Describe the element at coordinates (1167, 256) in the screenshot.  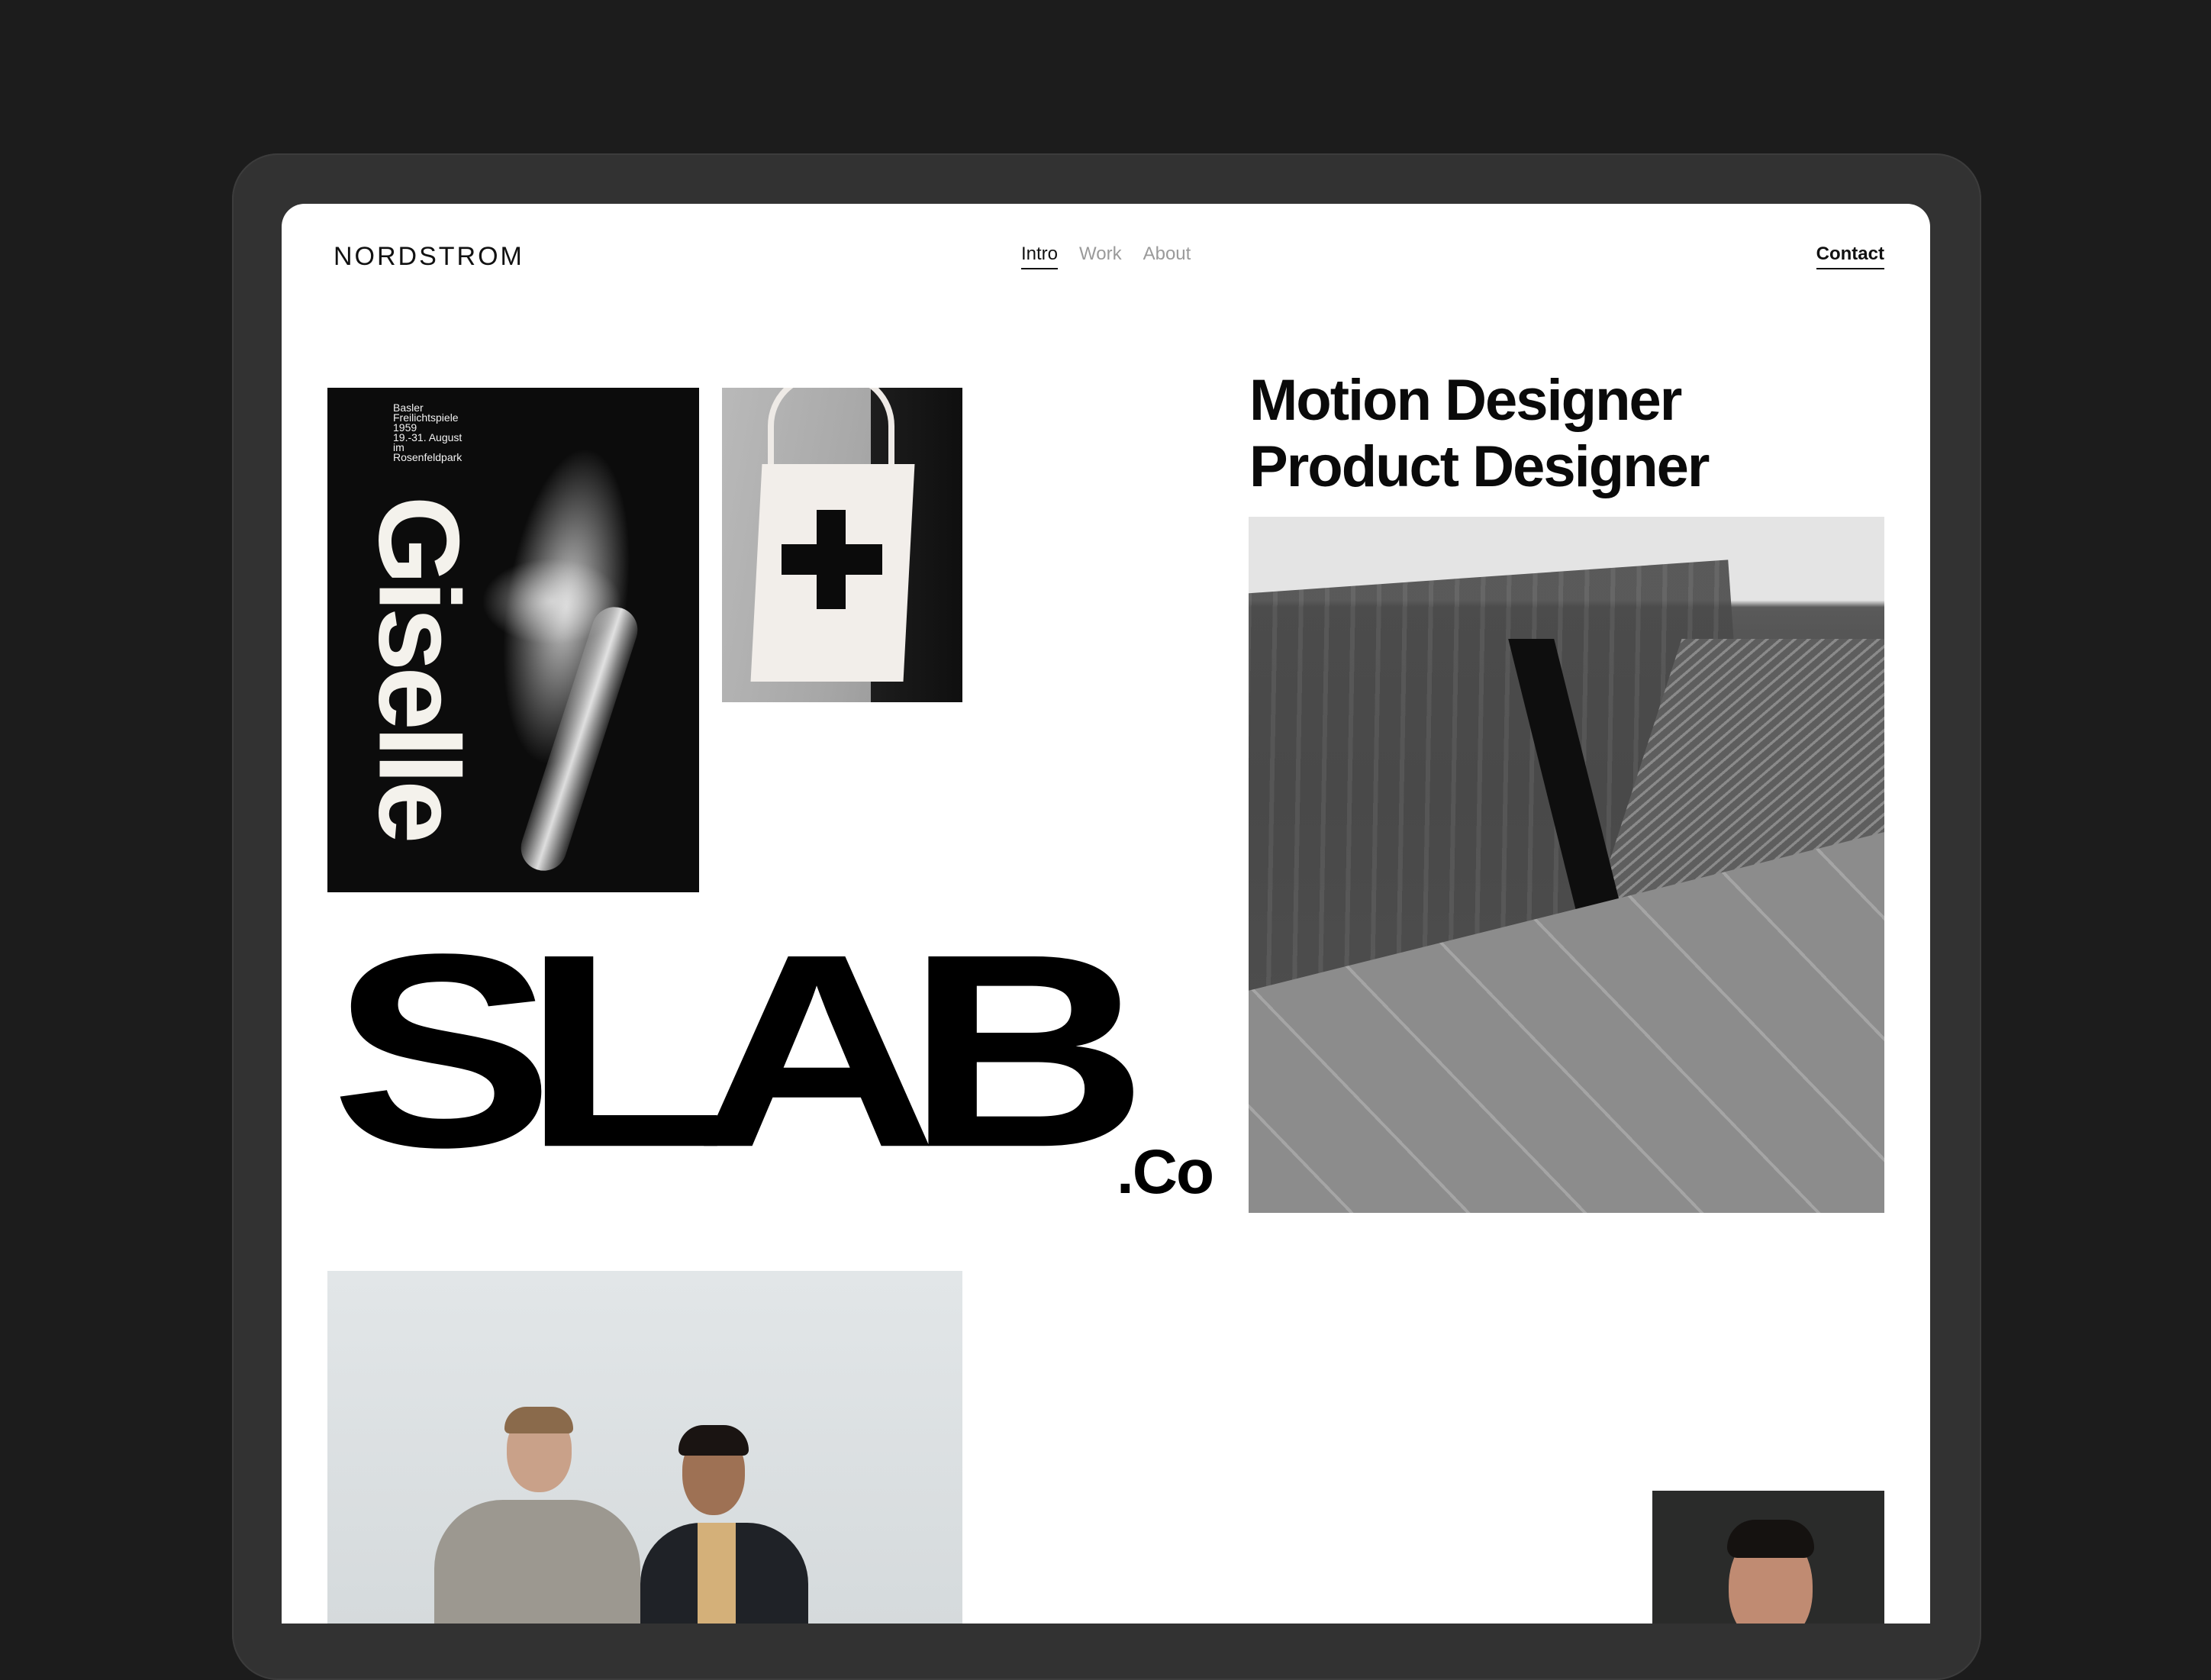
I see `nav-item-about: About` at that location.